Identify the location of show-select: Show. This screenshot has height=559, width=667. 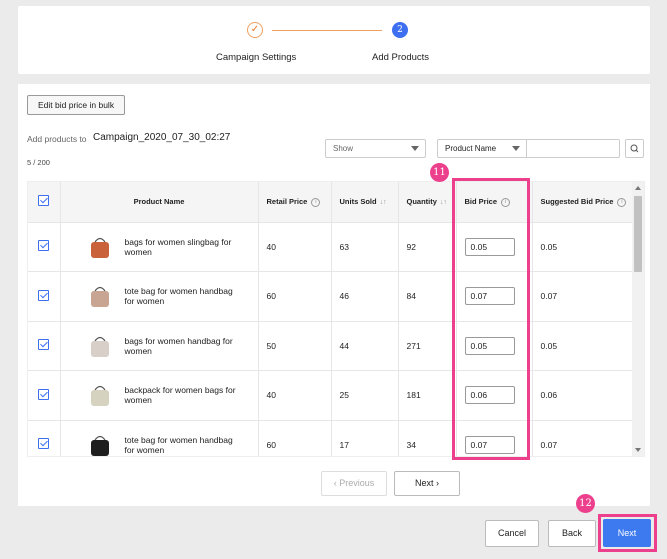
(375, 148).